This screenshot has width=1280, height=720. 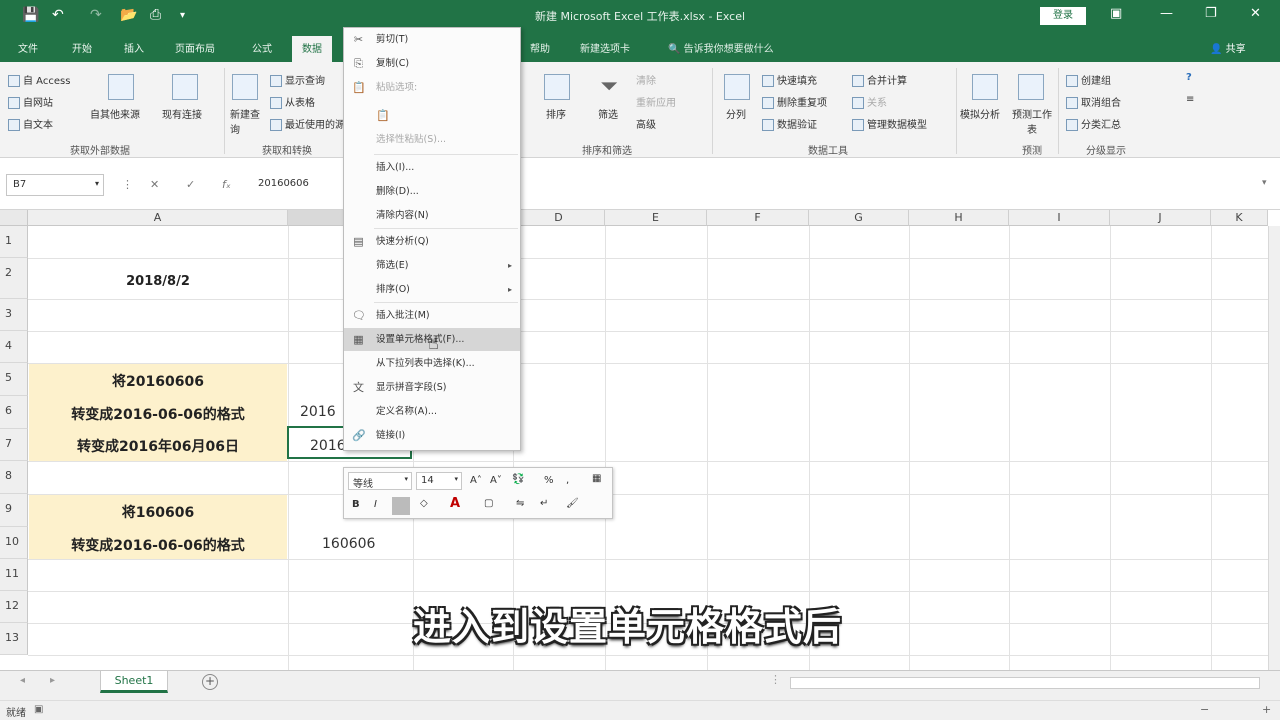 What do you see at coordinates (476, 480) in the screenshot?
I see `increase-font-icon: A˄` at bounding box center [476, 480].